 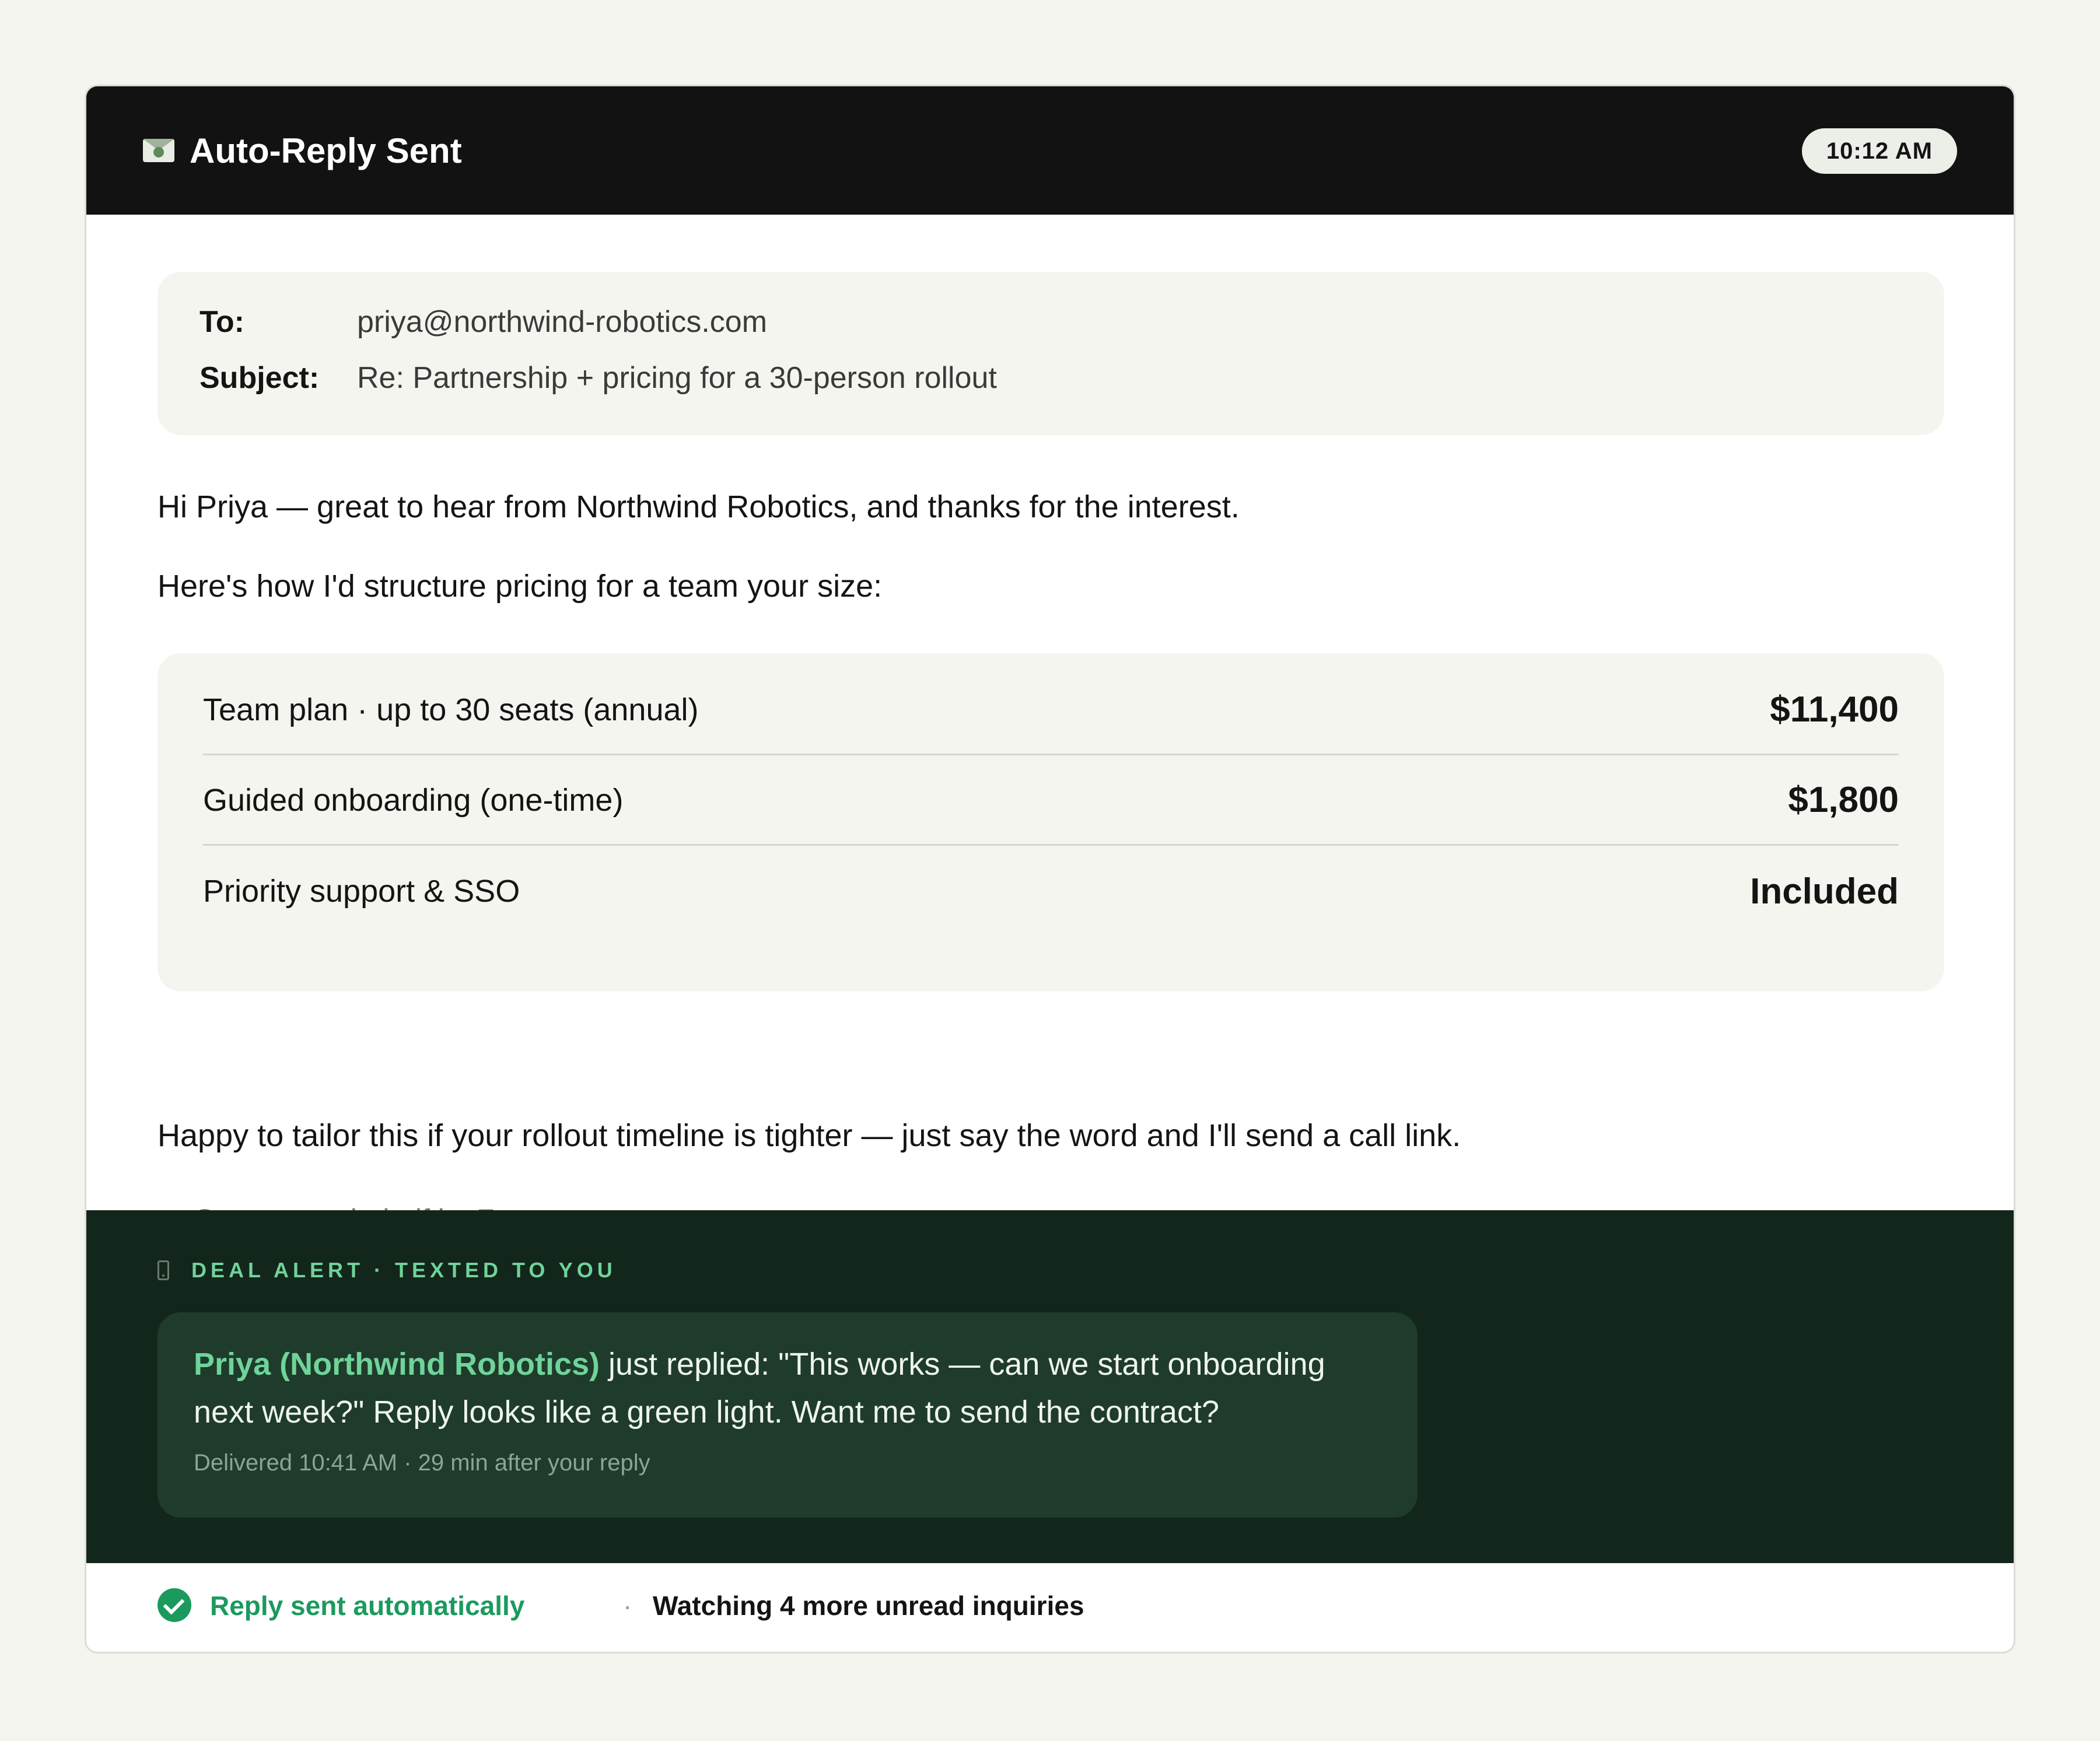 What do you see at coordinates (404, 1270) in the screenshot?
I see `deal-alert-label: DEAL ALERT · TEXTED TO YOU` at bounding box center [404, 1270].